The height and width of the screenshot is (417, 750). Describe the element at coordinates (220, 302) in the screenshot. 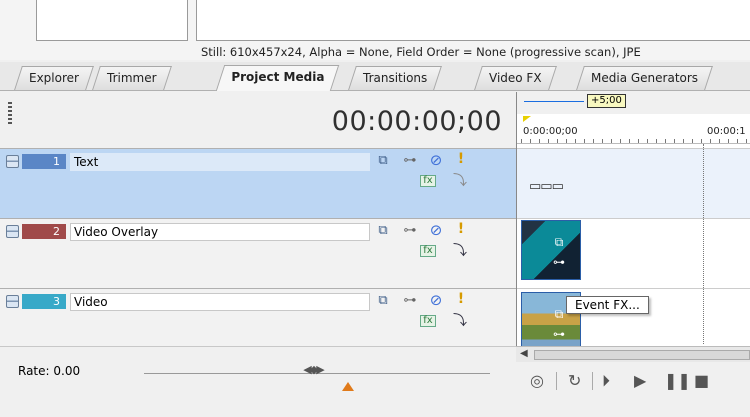

I see `track-name-field: Video` at that location.